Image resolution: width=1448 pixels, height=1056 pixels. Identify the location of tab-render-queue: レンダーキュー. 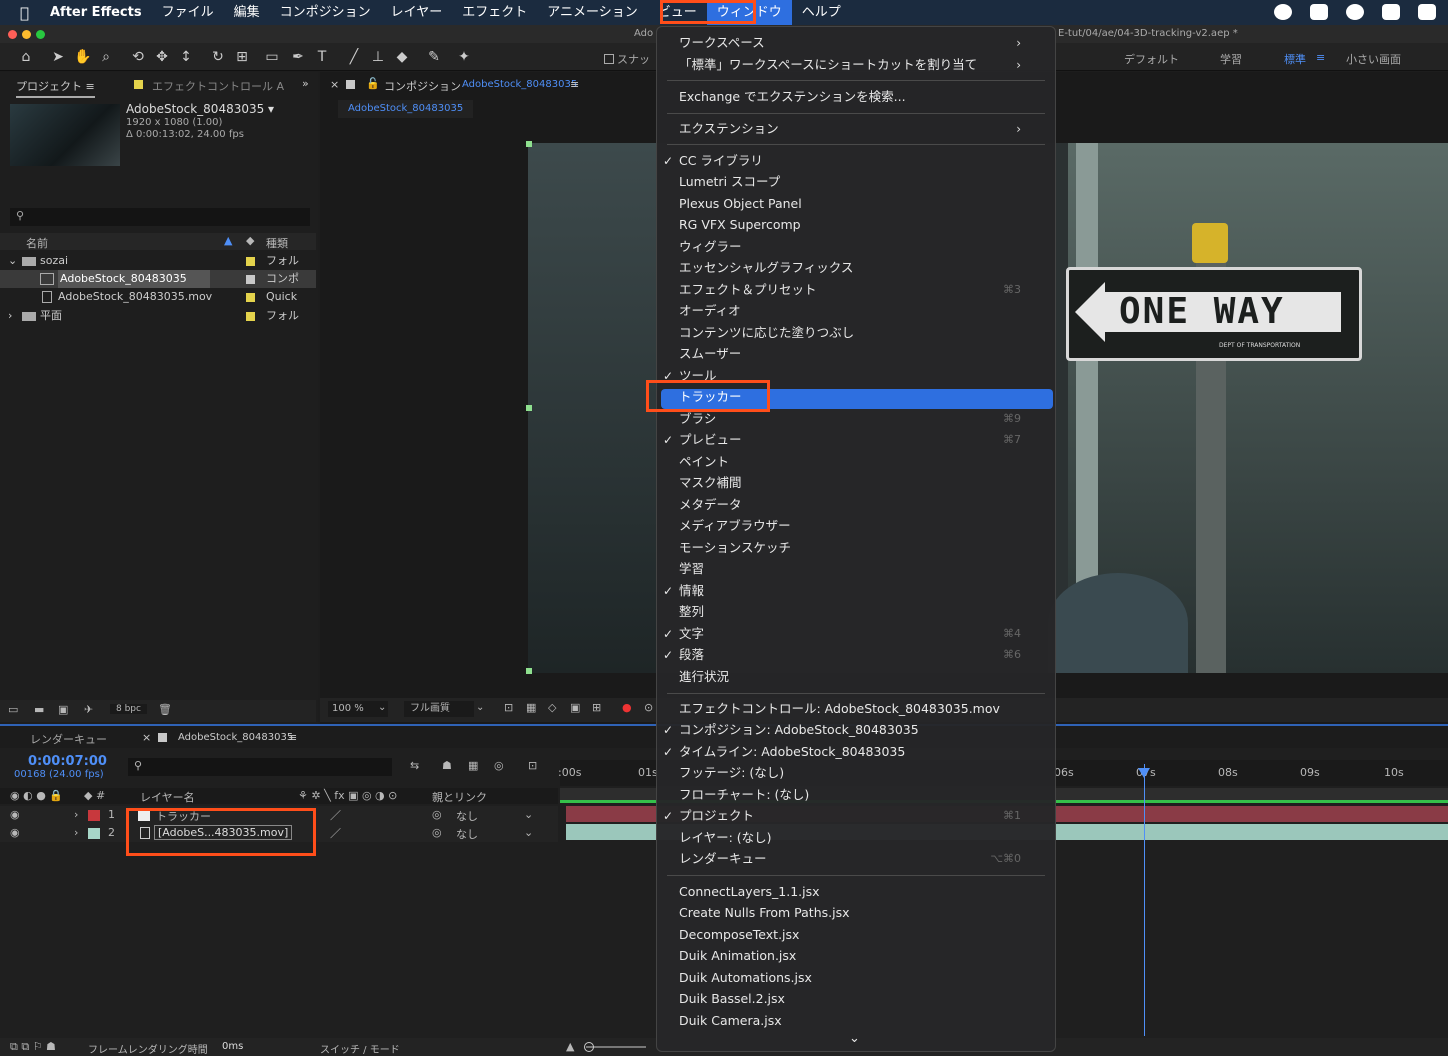
(68, 739).